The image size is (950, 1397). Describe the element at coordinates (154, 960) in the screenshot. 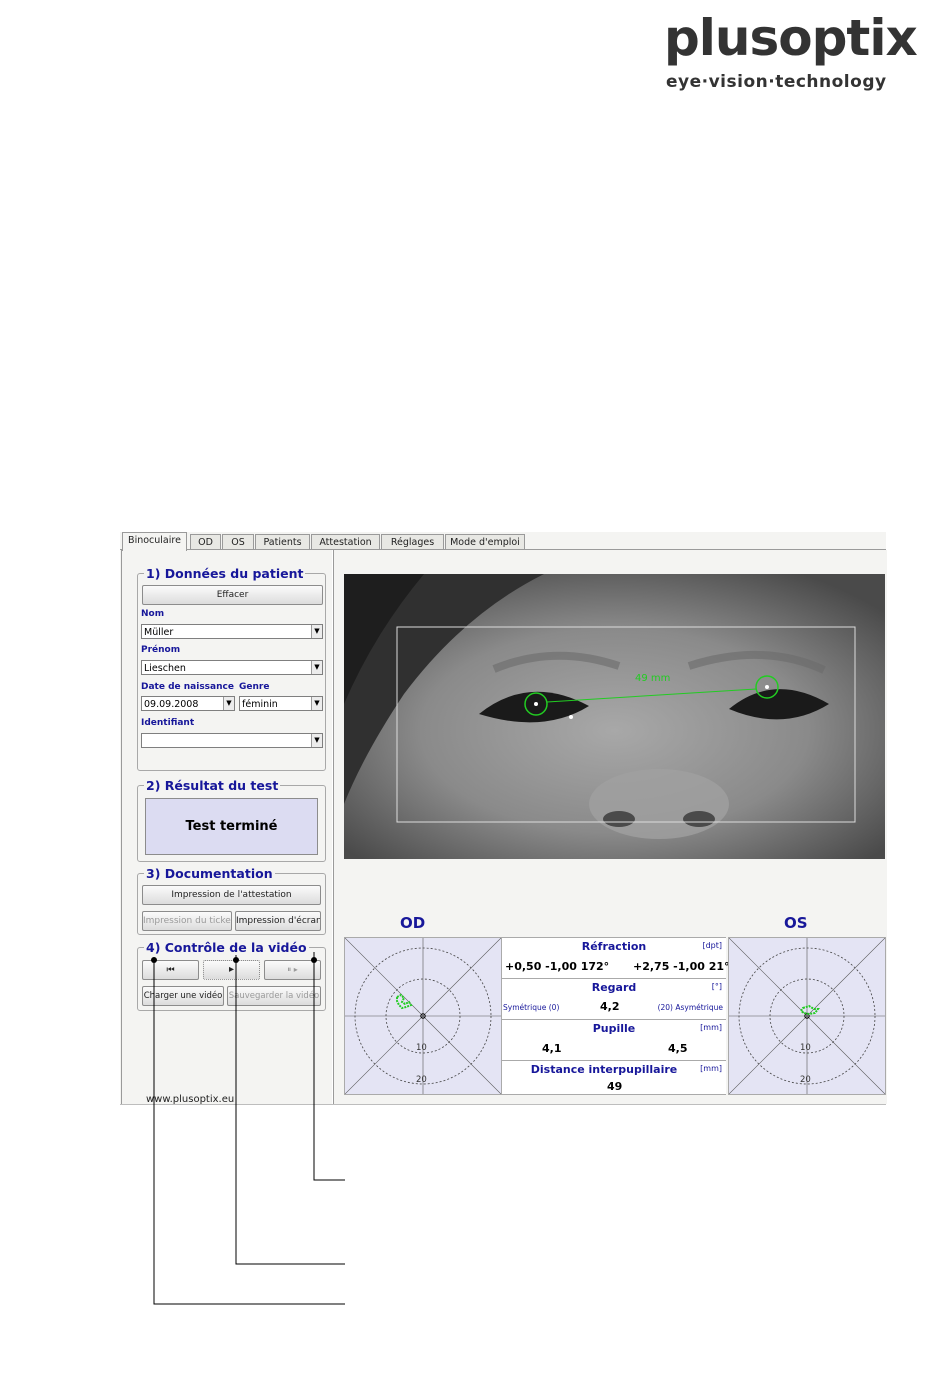

I see `callout-dot-rewind` at that location.